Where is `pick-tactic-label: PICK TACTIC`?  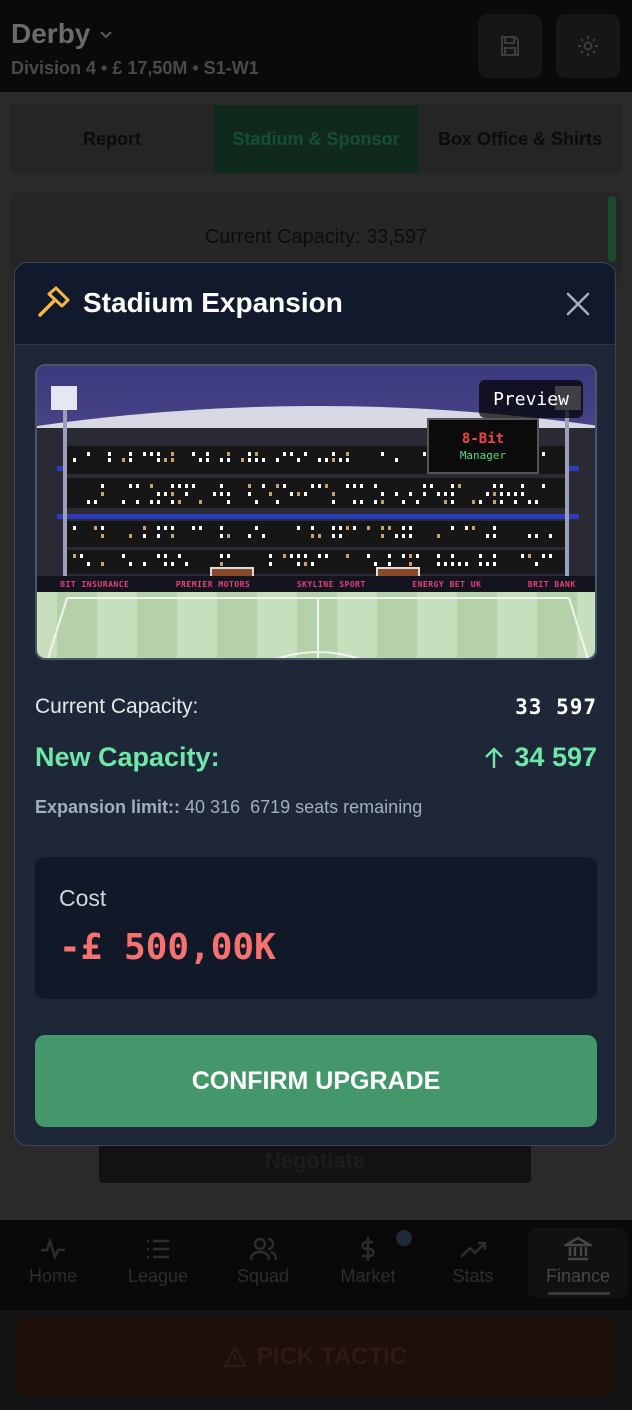 pick-tactic-label: PICK TACTIC is located at coordinates (332, 1356).